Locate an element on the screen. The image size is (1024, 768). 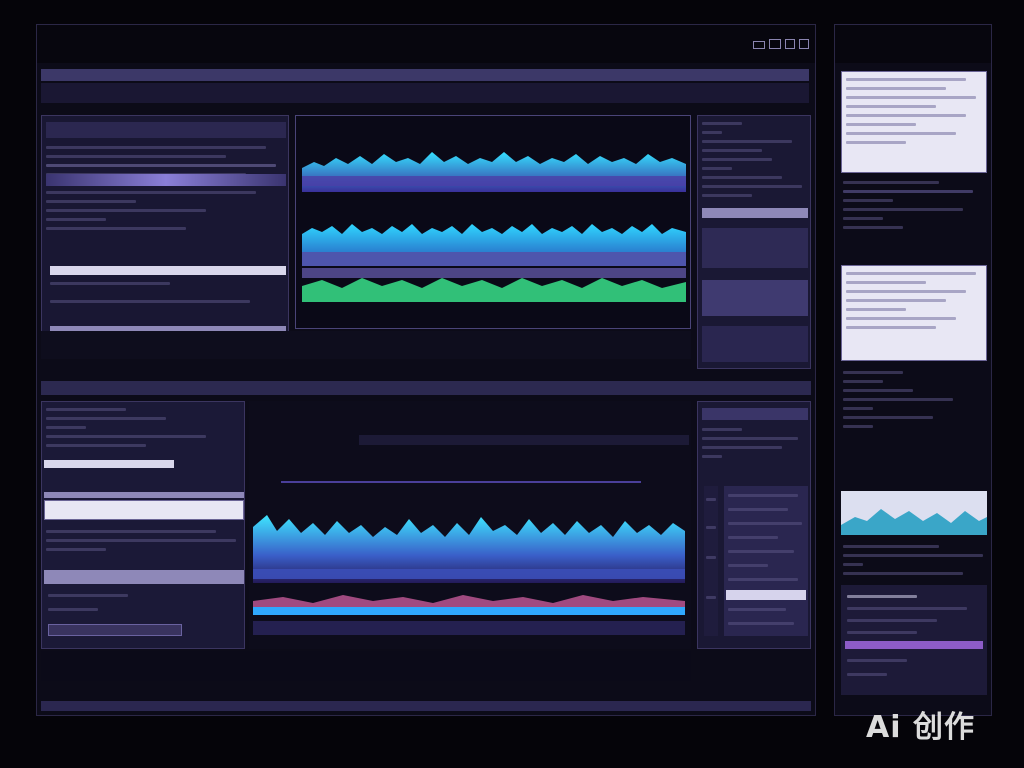
lower-right-list is located at coordinates (755, 446).